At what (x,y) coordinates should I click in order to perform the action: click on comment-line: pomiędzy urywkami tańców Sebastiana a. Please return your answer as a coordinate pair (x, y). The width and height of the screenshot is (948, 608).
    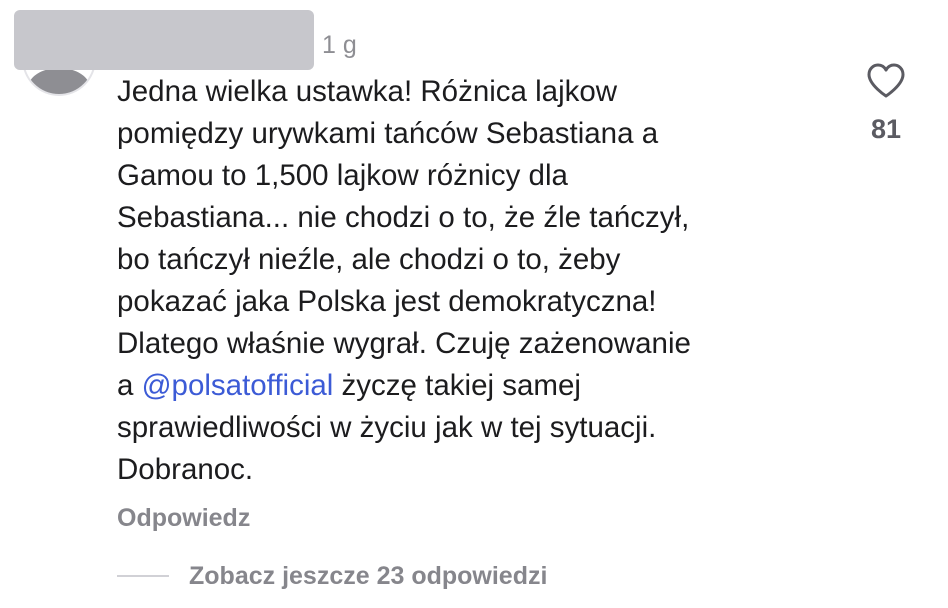
    Looking at the image, I should click on (388, 133).